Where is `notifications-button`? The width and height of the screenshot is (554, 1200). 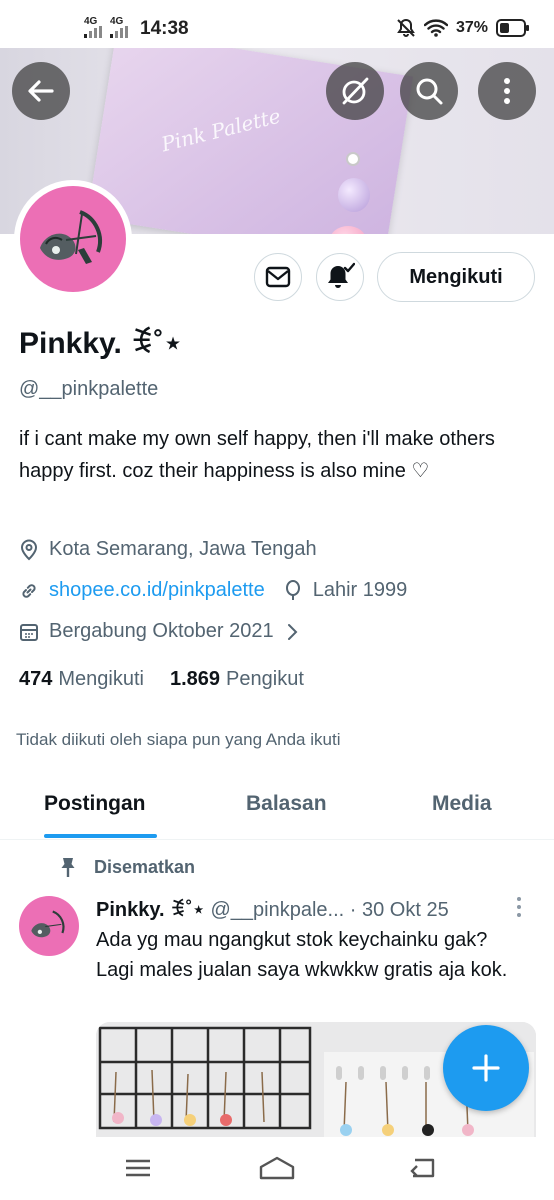 notifications-button is located at coordinates (340, 277).